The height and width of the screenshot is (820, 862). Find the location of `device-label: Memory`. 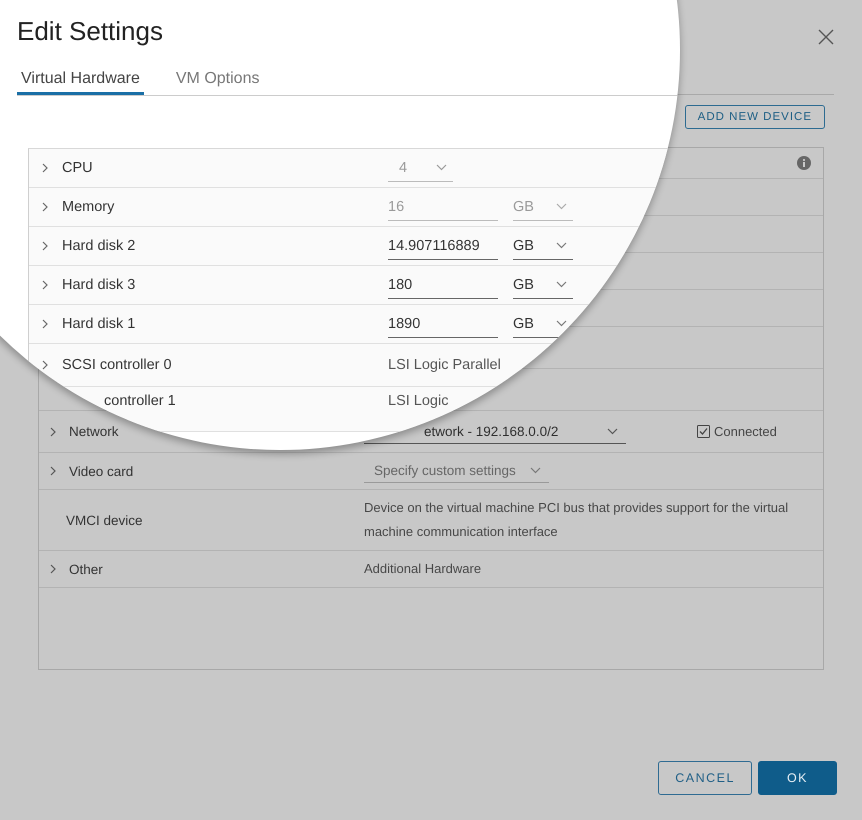

device-label: Memory is located at coordinates (89, 207).